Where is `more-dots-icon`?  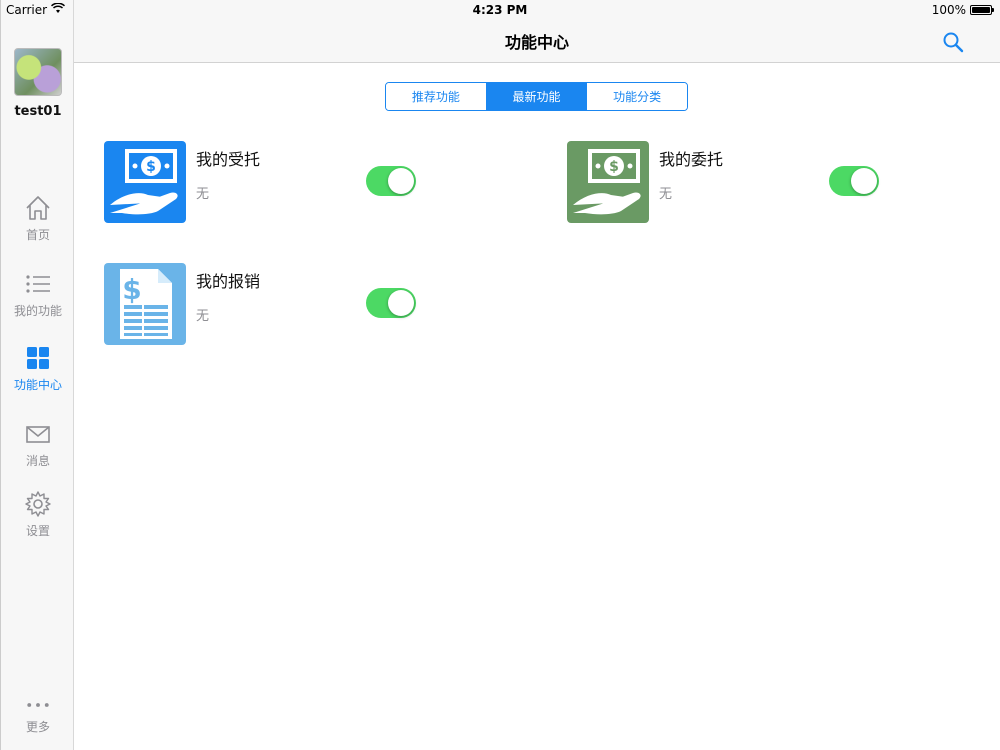
more-dots-icon is located at coordinates (38, 705).